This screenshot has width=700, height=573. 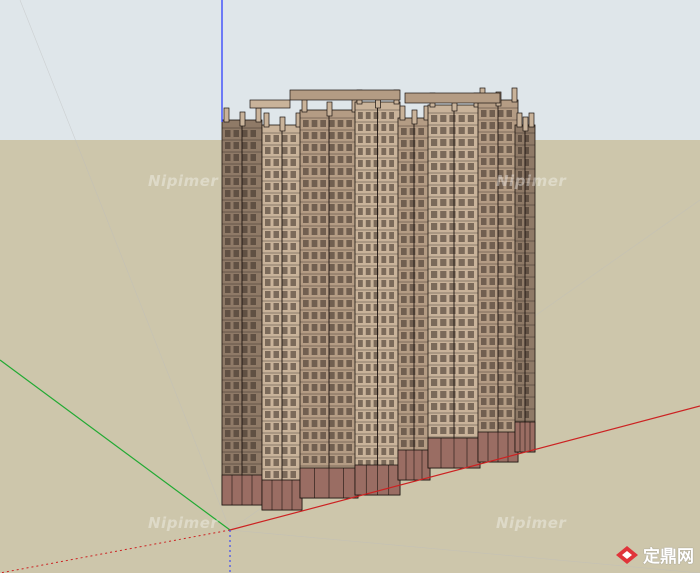 I want to click on zhulong-logo-icon, so click(x=627, y=554).